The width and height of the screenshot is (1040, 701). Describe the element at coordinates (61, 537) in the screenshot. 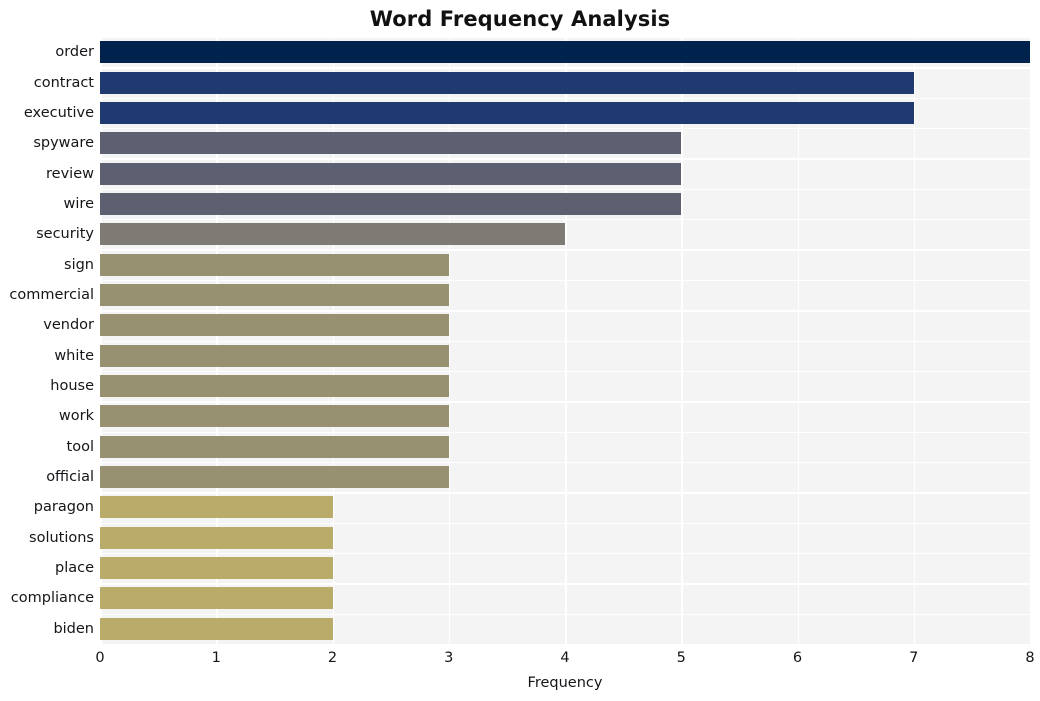

I see `y-axis-tick-label: solutions` at that location.